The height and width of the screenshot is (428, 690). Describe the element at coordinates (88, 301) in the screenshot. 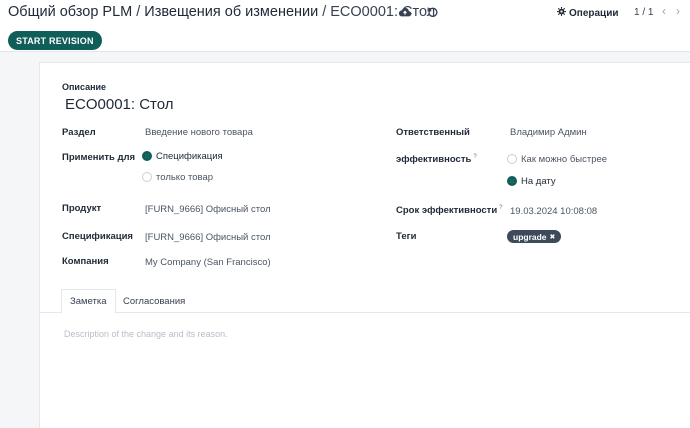

I see `tab-note: Заметка` at that location.